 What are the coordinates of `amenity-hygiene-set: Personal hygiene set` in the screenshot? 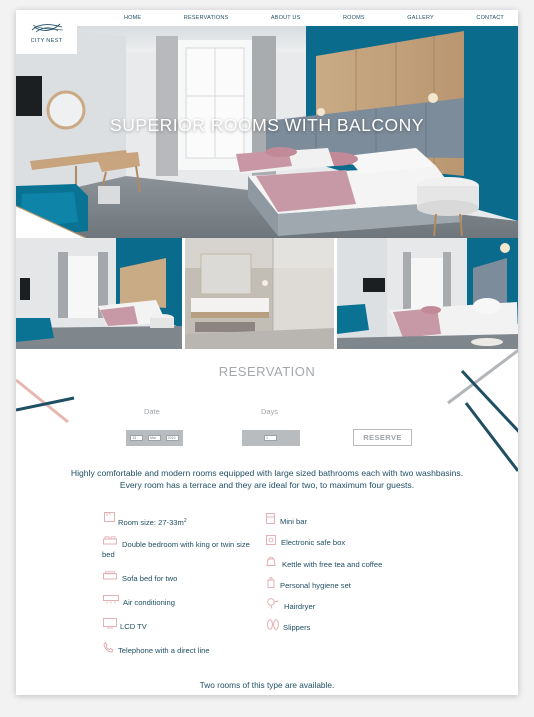 It's located at (315, 585).